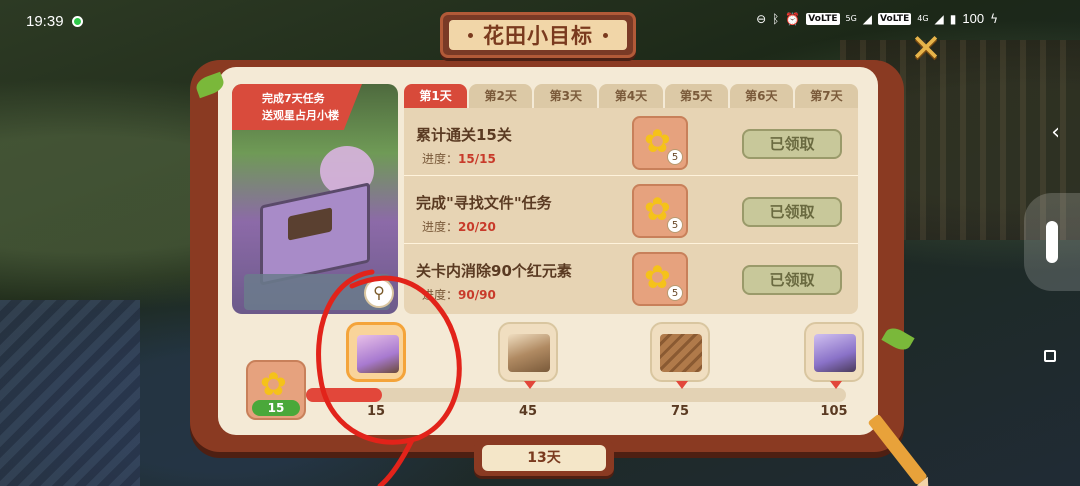 The height and width of the screenshot is (486, 1080). Describe the element at coordinates (45, 21) in the screenshot. I see `status-time: 19:39` at that location.